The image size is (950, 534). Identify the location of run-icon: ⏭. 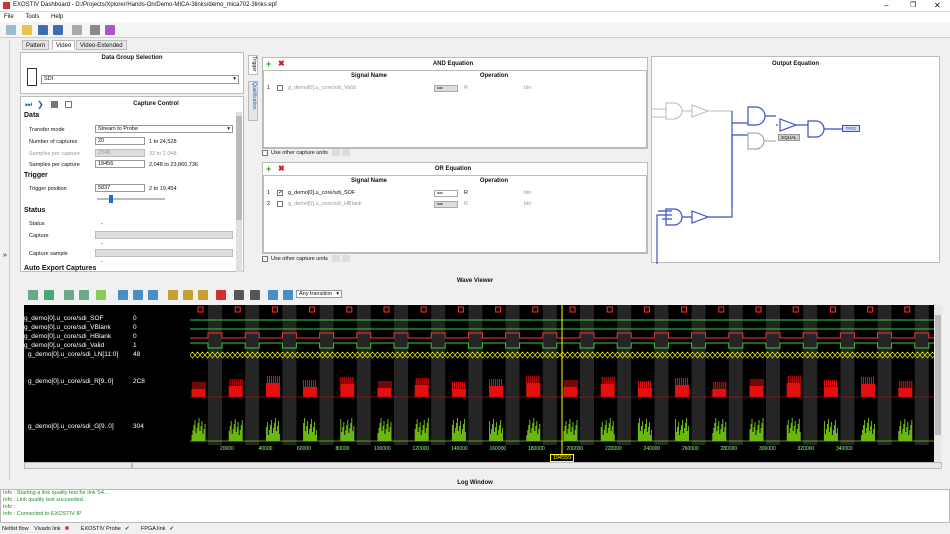
(28, 105).